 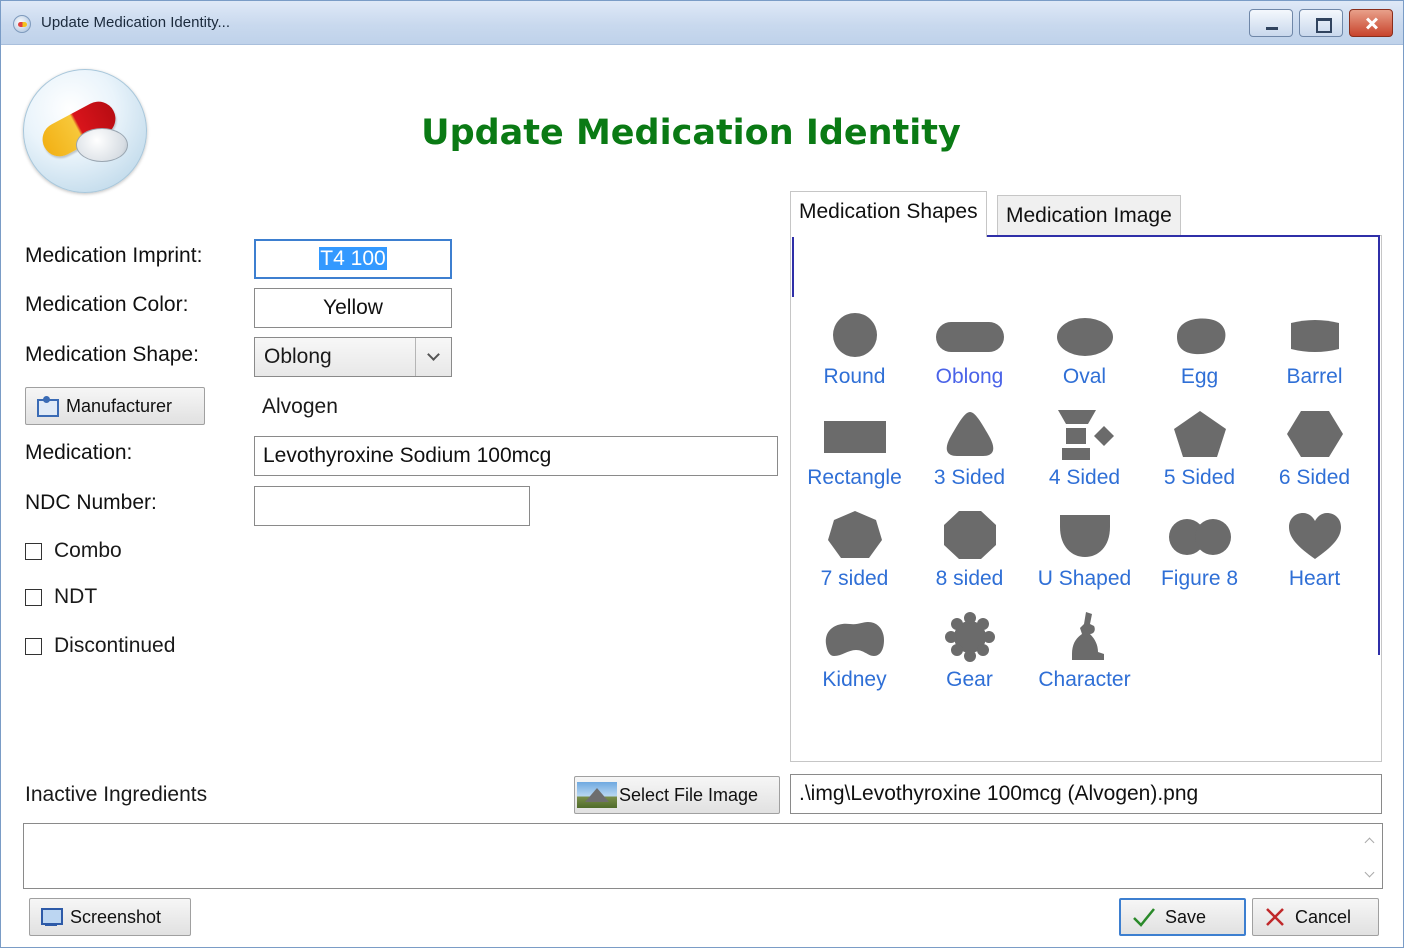 I want to click on shape-label: Gear, so click(x=969, y=679).